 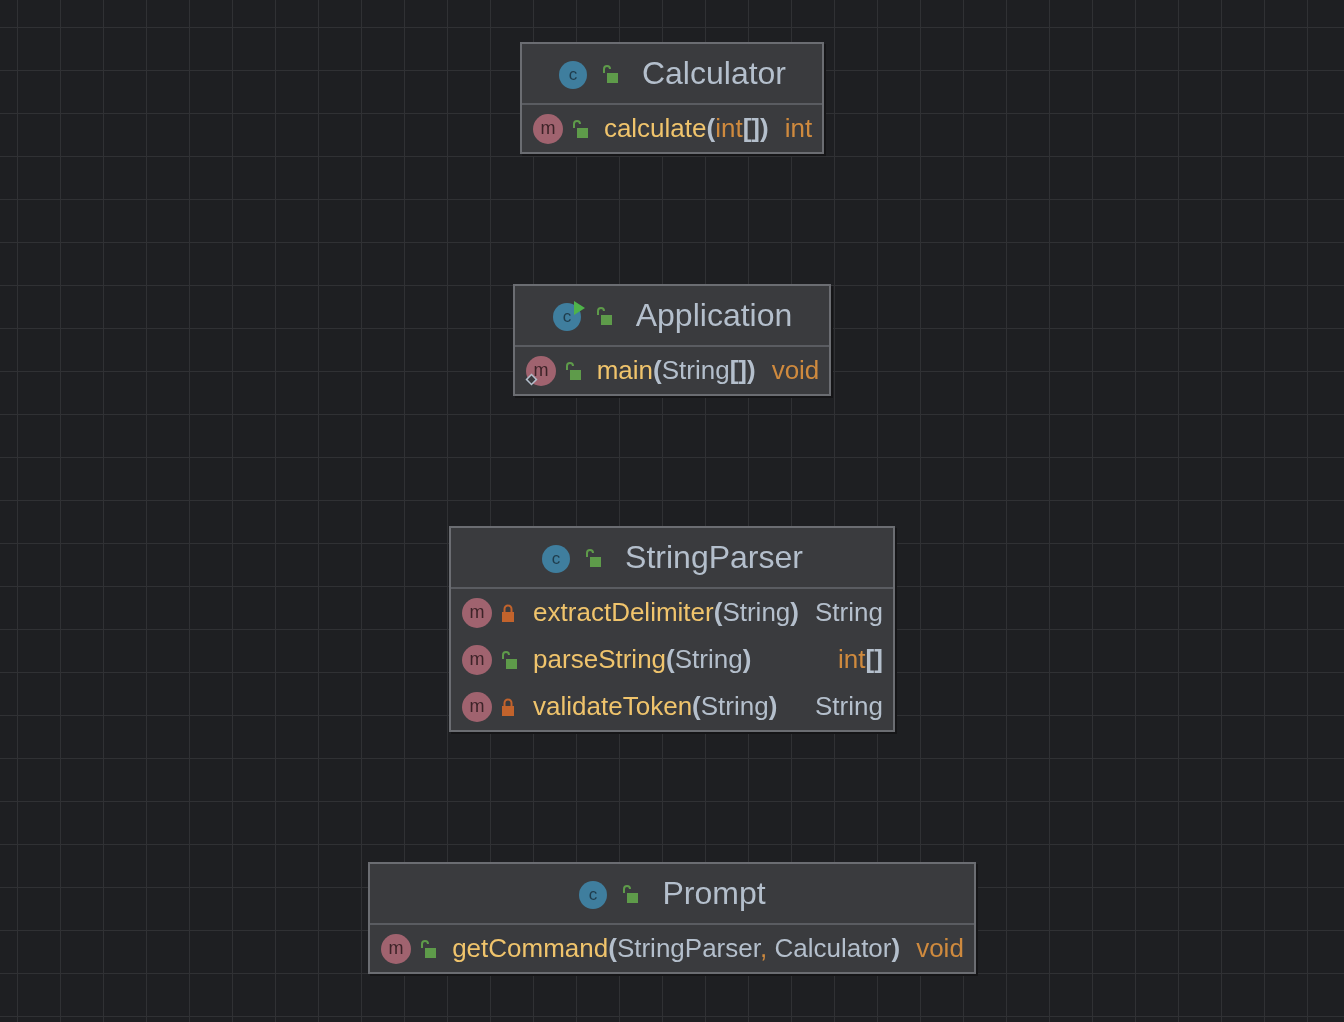 I want to click on method-signature: extractDelimiter(String), so click(x=666, y=612).